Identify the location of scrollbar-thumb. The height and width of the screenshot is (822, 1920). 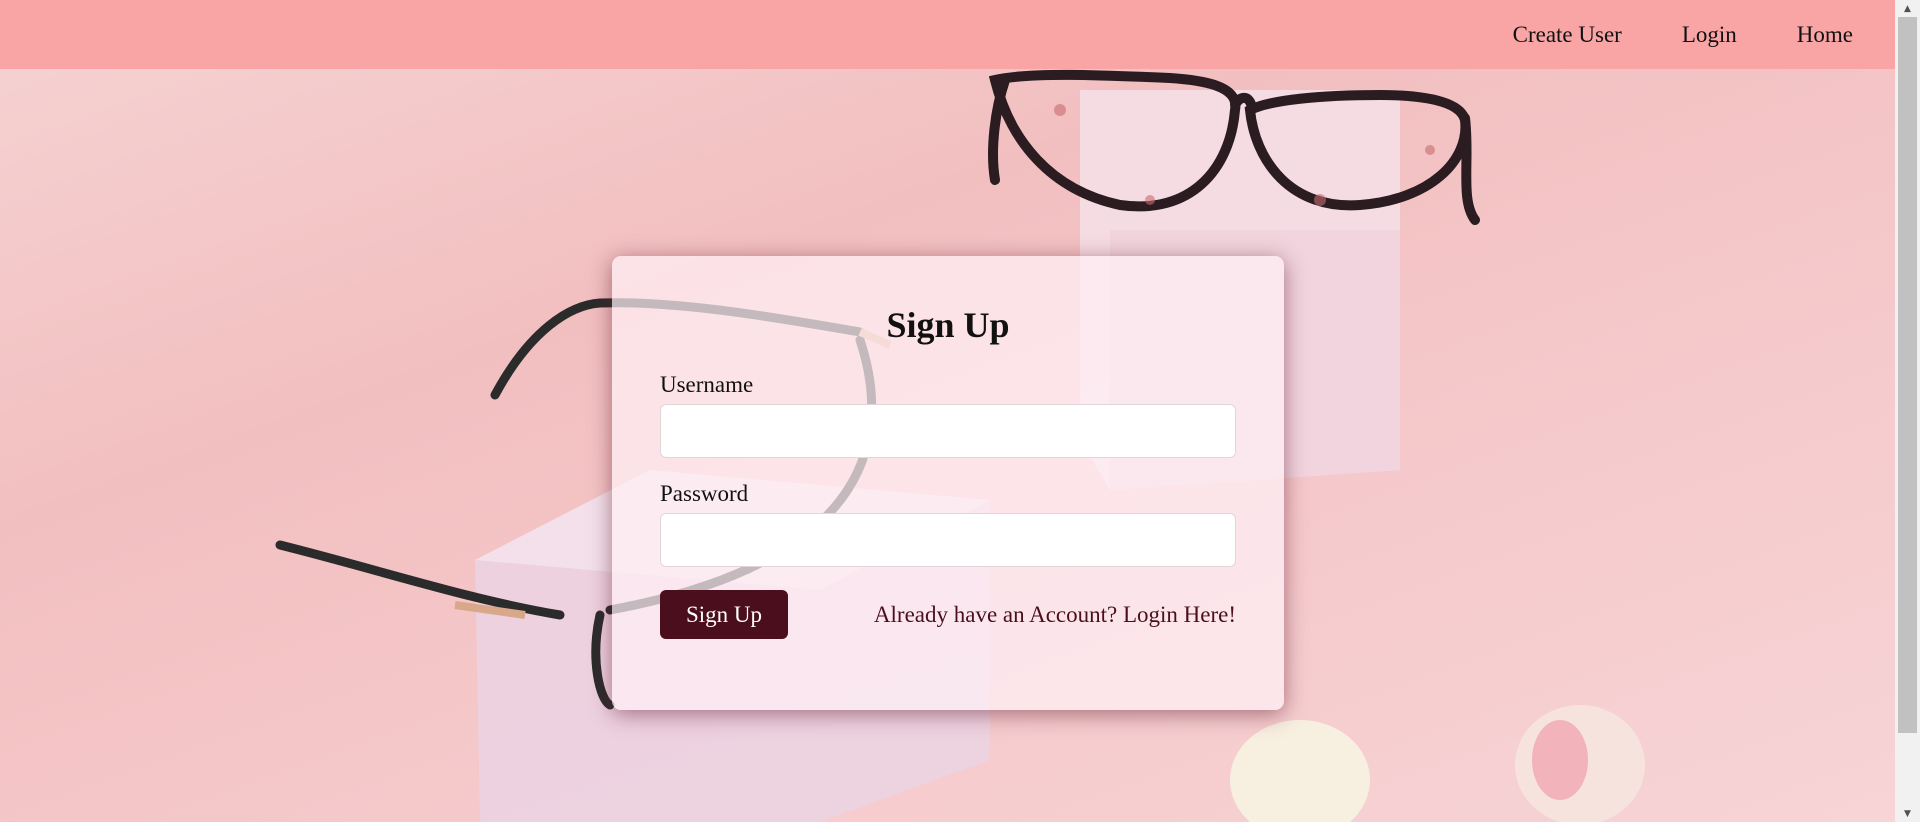
(1907, 375).